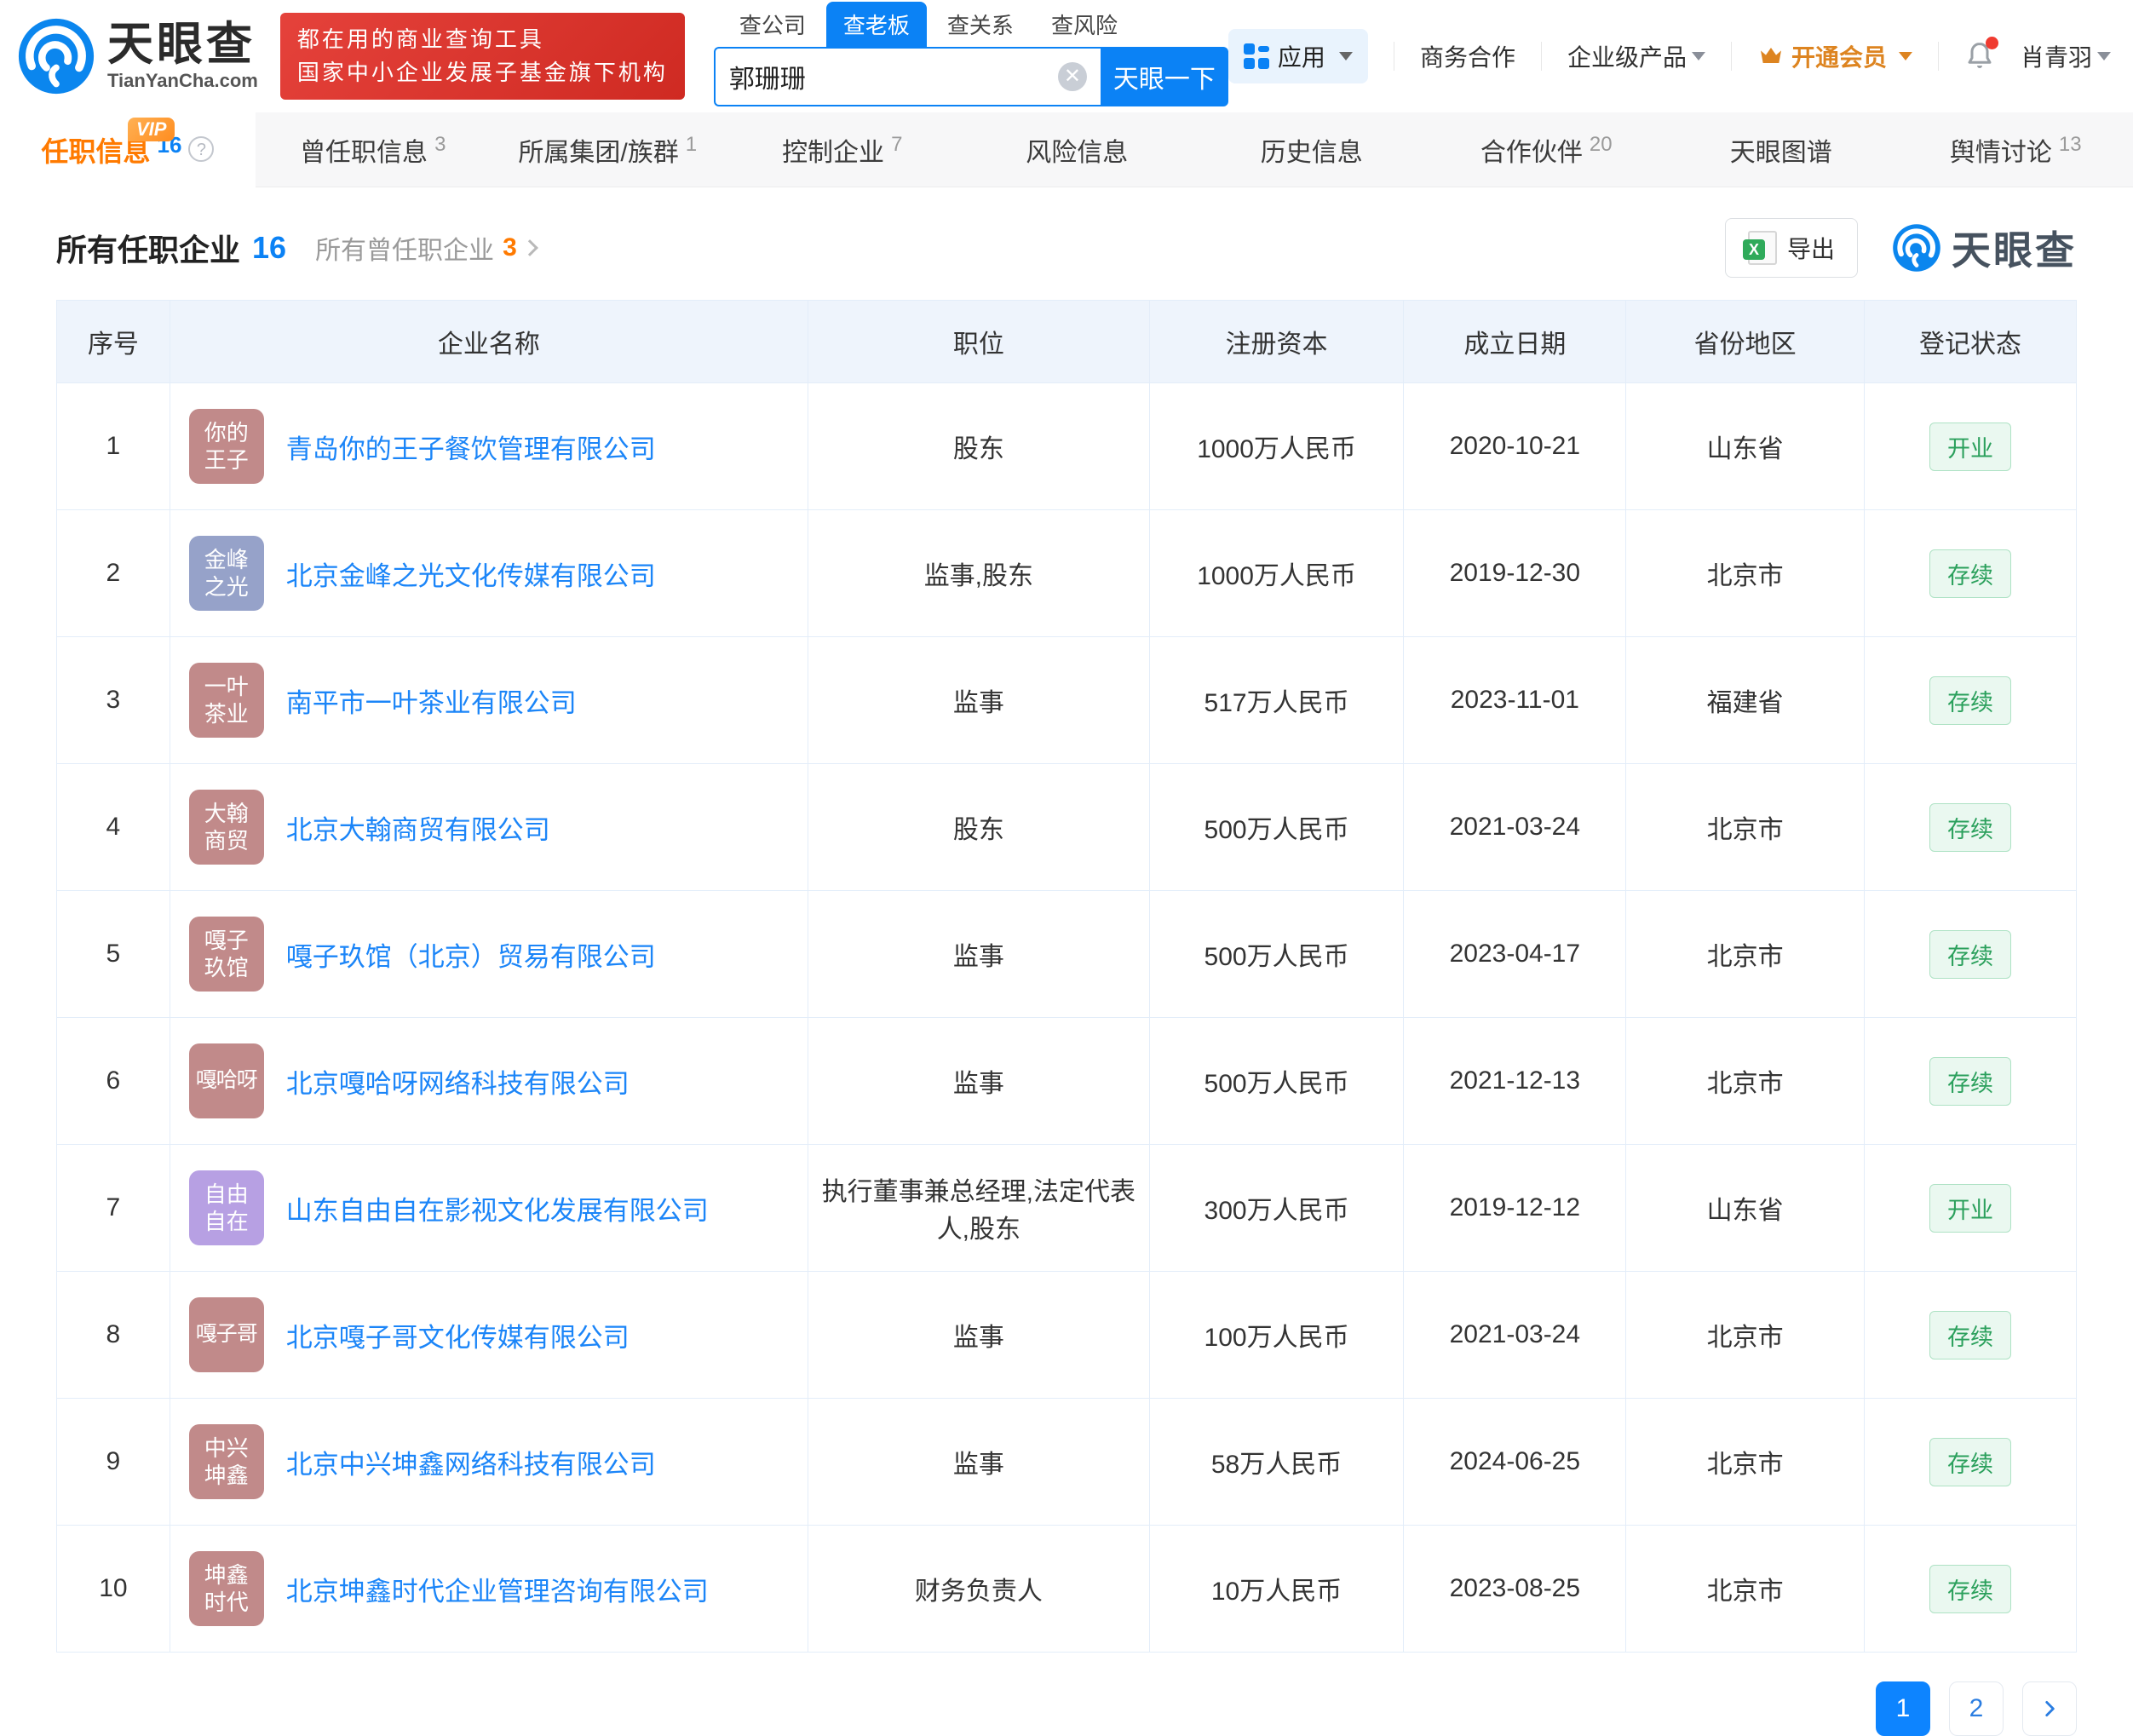 Image resolution: width=2133 pixels, height=1736 pixels. What do you see at coordinates (1077, 149) in the screenshot?
I see `tab-risk-info: 风险信息` at bounding box center [1077, 149].